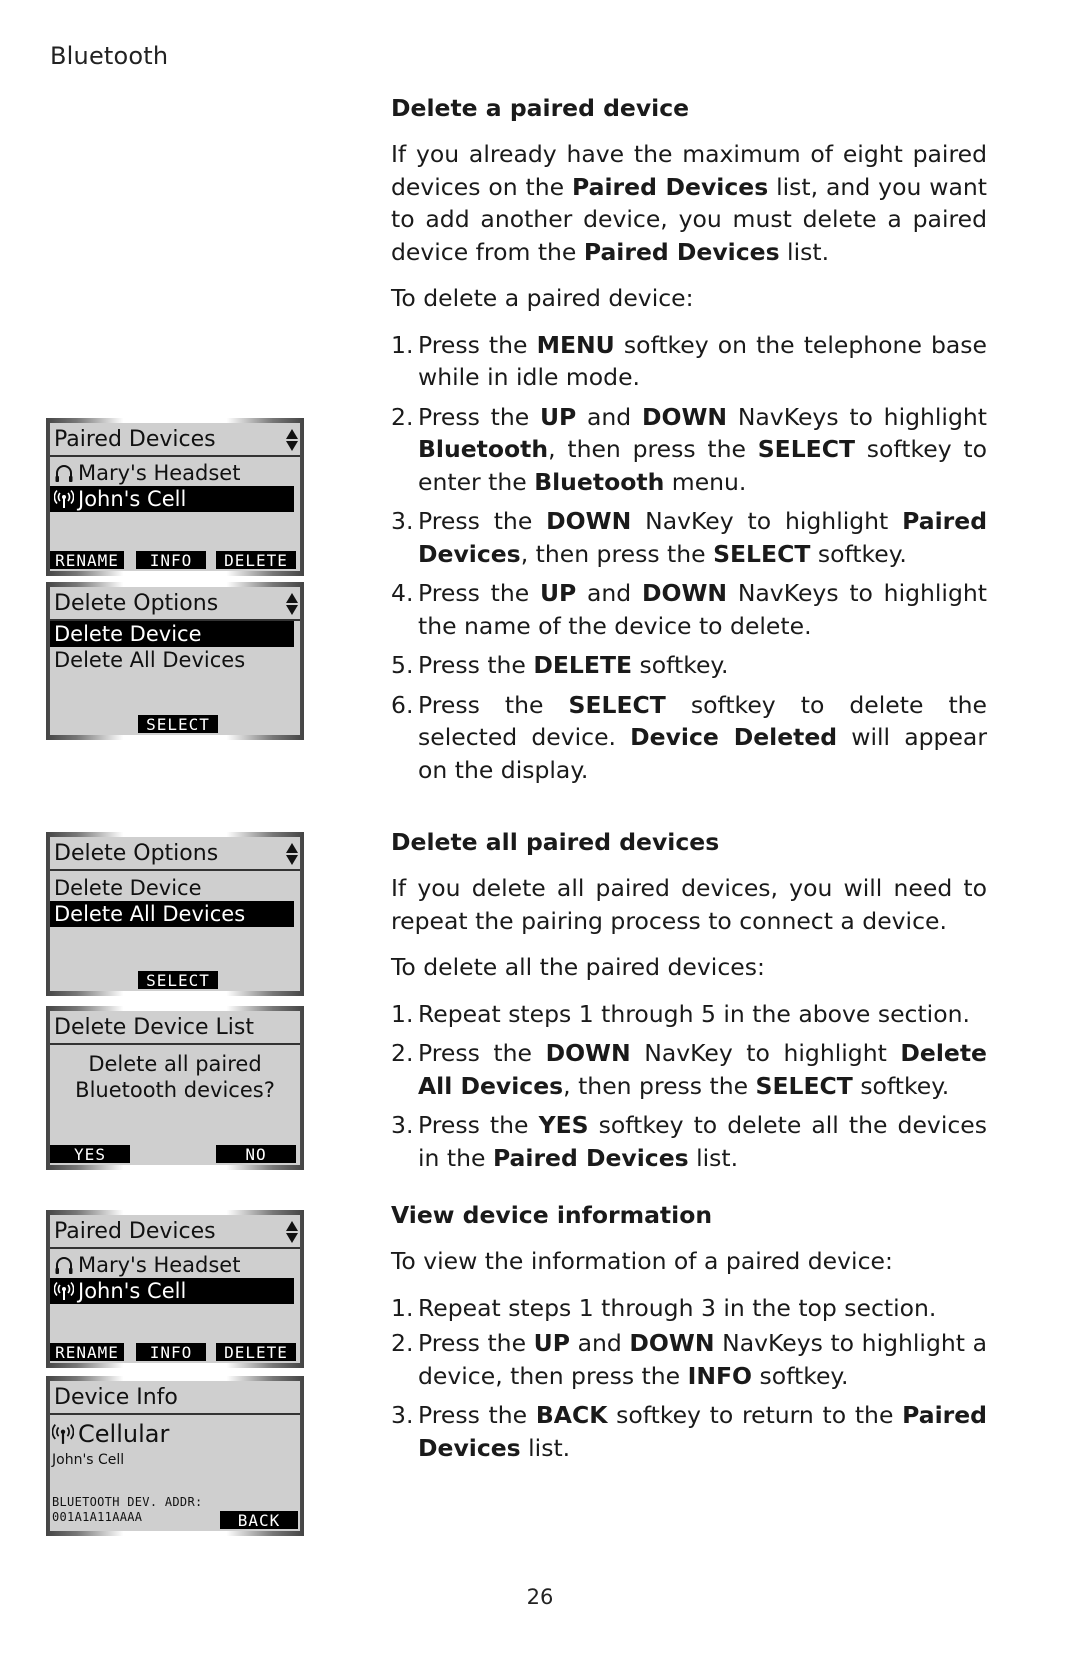  What do you see at coordinates (555, 842) in the screenshot?
I see `section-heading: Delete all paired devices` at bounding box center [555, 842].